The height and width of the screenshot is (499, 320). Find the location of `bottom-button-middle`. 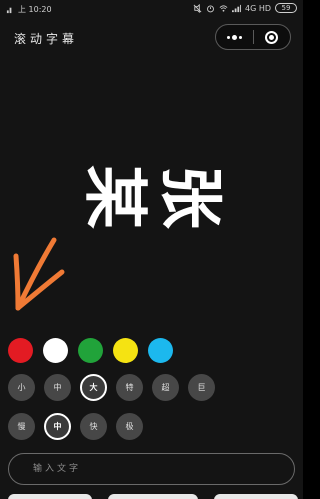

bottom-button-middle is located at coordinates (153, 496).